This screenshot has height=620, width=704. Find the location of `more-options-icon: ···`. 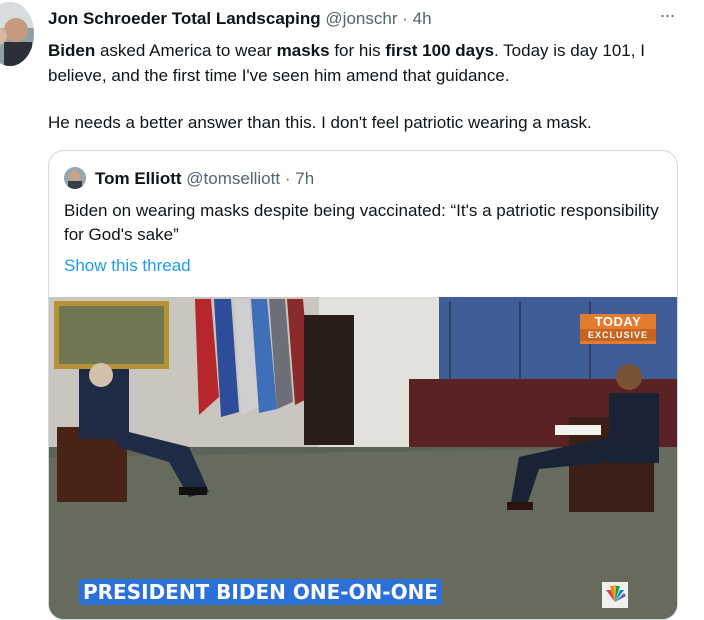

more-options-icon: ··· is located at coordinates (667, 15).